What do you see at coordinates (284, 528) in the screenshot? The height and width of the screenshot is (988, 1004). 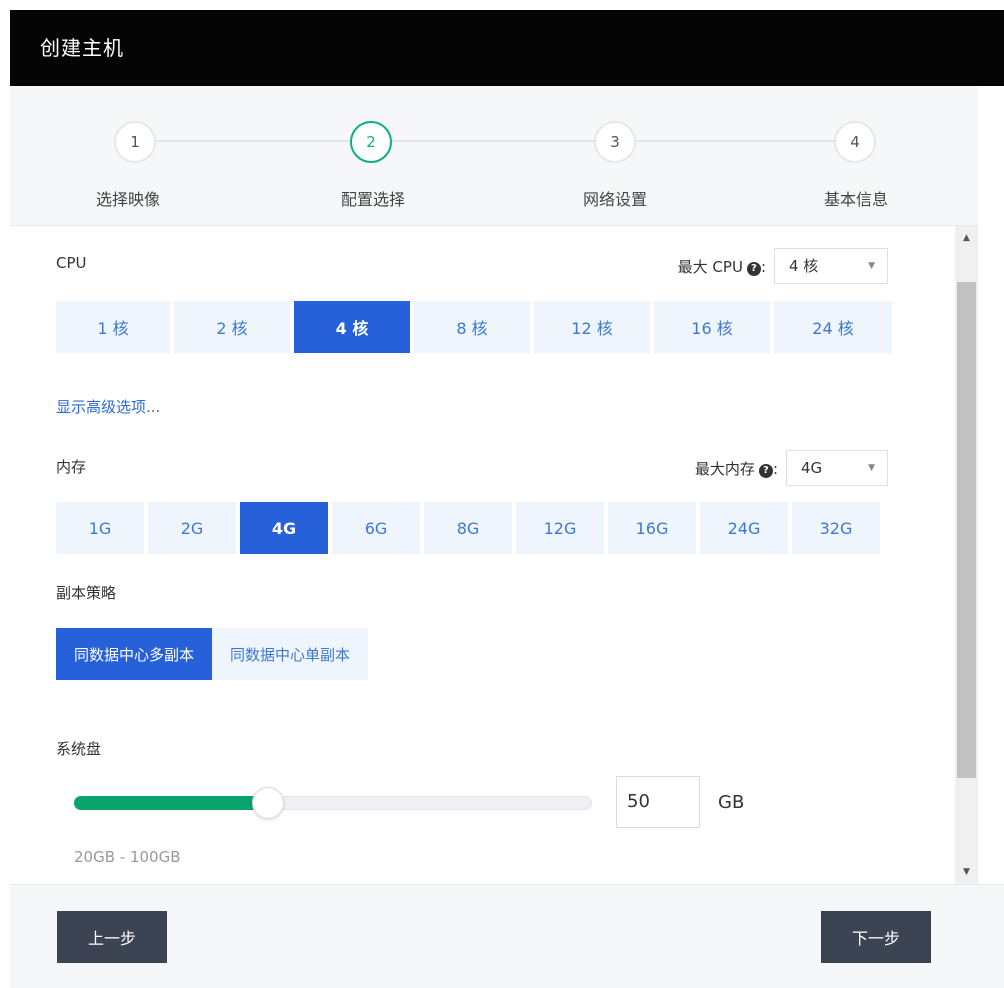 I see `memory-option-4g: 4G` at bounding box center [284, 528].